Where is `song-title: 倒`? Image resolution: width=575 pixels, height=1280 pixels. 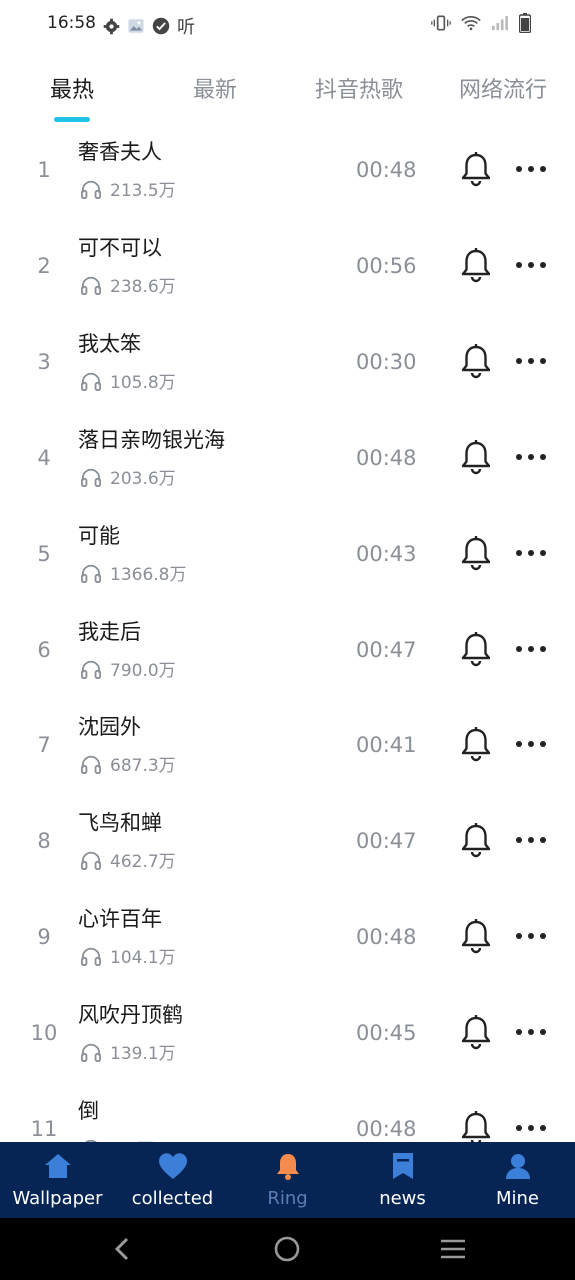 song-title: 倒 is located at coordinates (88, 1111).